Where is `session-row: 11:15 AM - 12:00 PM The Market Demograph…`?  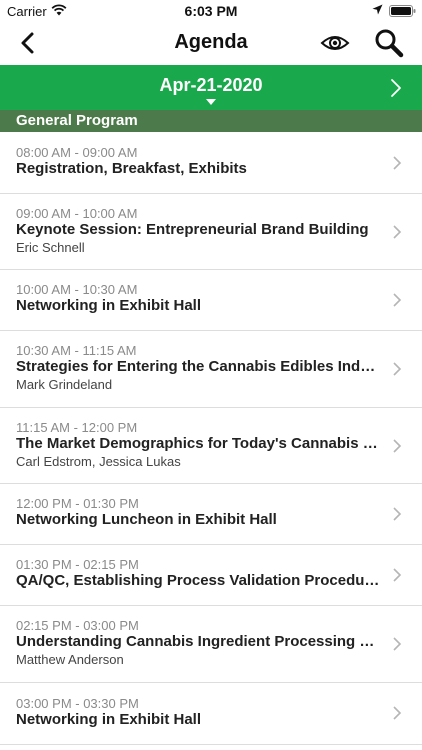
session-row: 11:15 AM - 12:00 PM The Market Demograph… is located at coordinates (211, 446).